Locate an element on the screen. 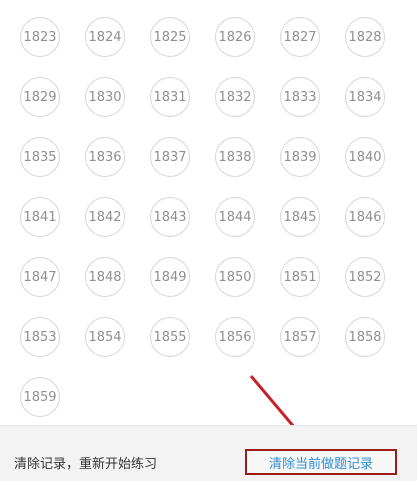  question-number-button: 1828 is located at coordinates (365, 37).